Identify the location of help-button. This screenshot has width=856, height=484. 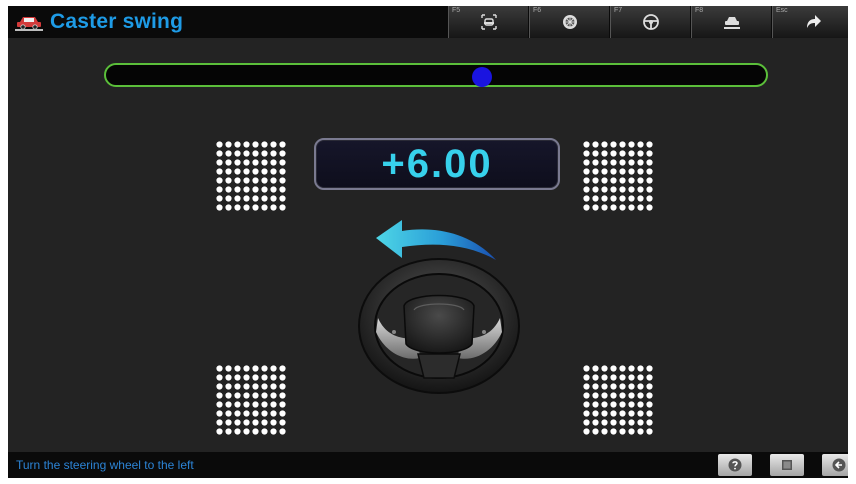
(735, 465).